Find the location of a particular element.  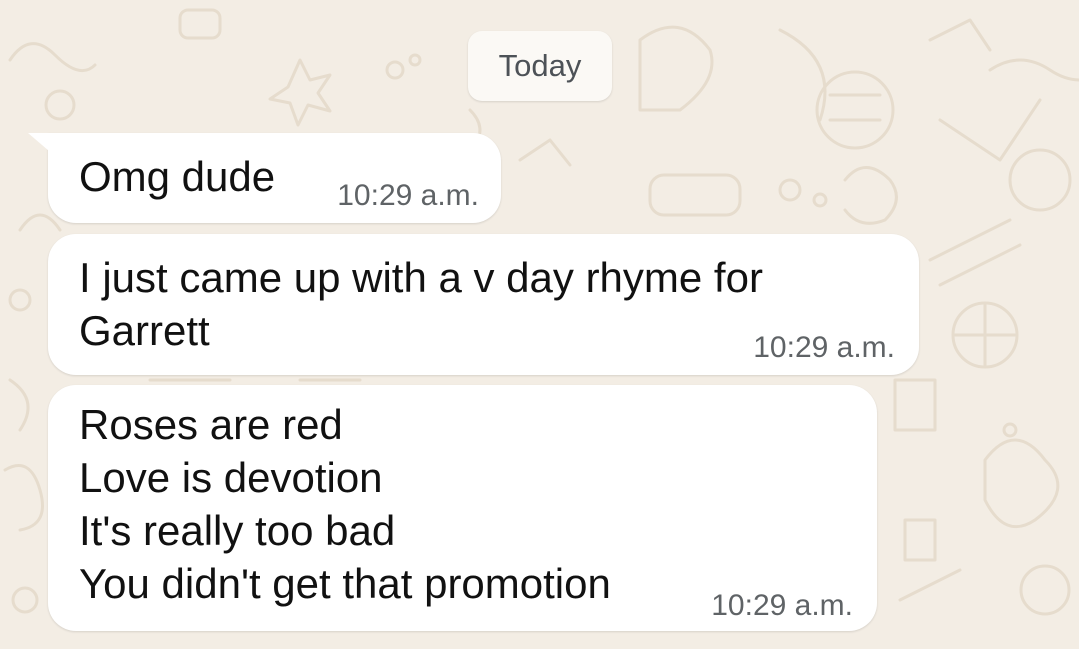

bubble-tail is located at coordinates (42, 145).